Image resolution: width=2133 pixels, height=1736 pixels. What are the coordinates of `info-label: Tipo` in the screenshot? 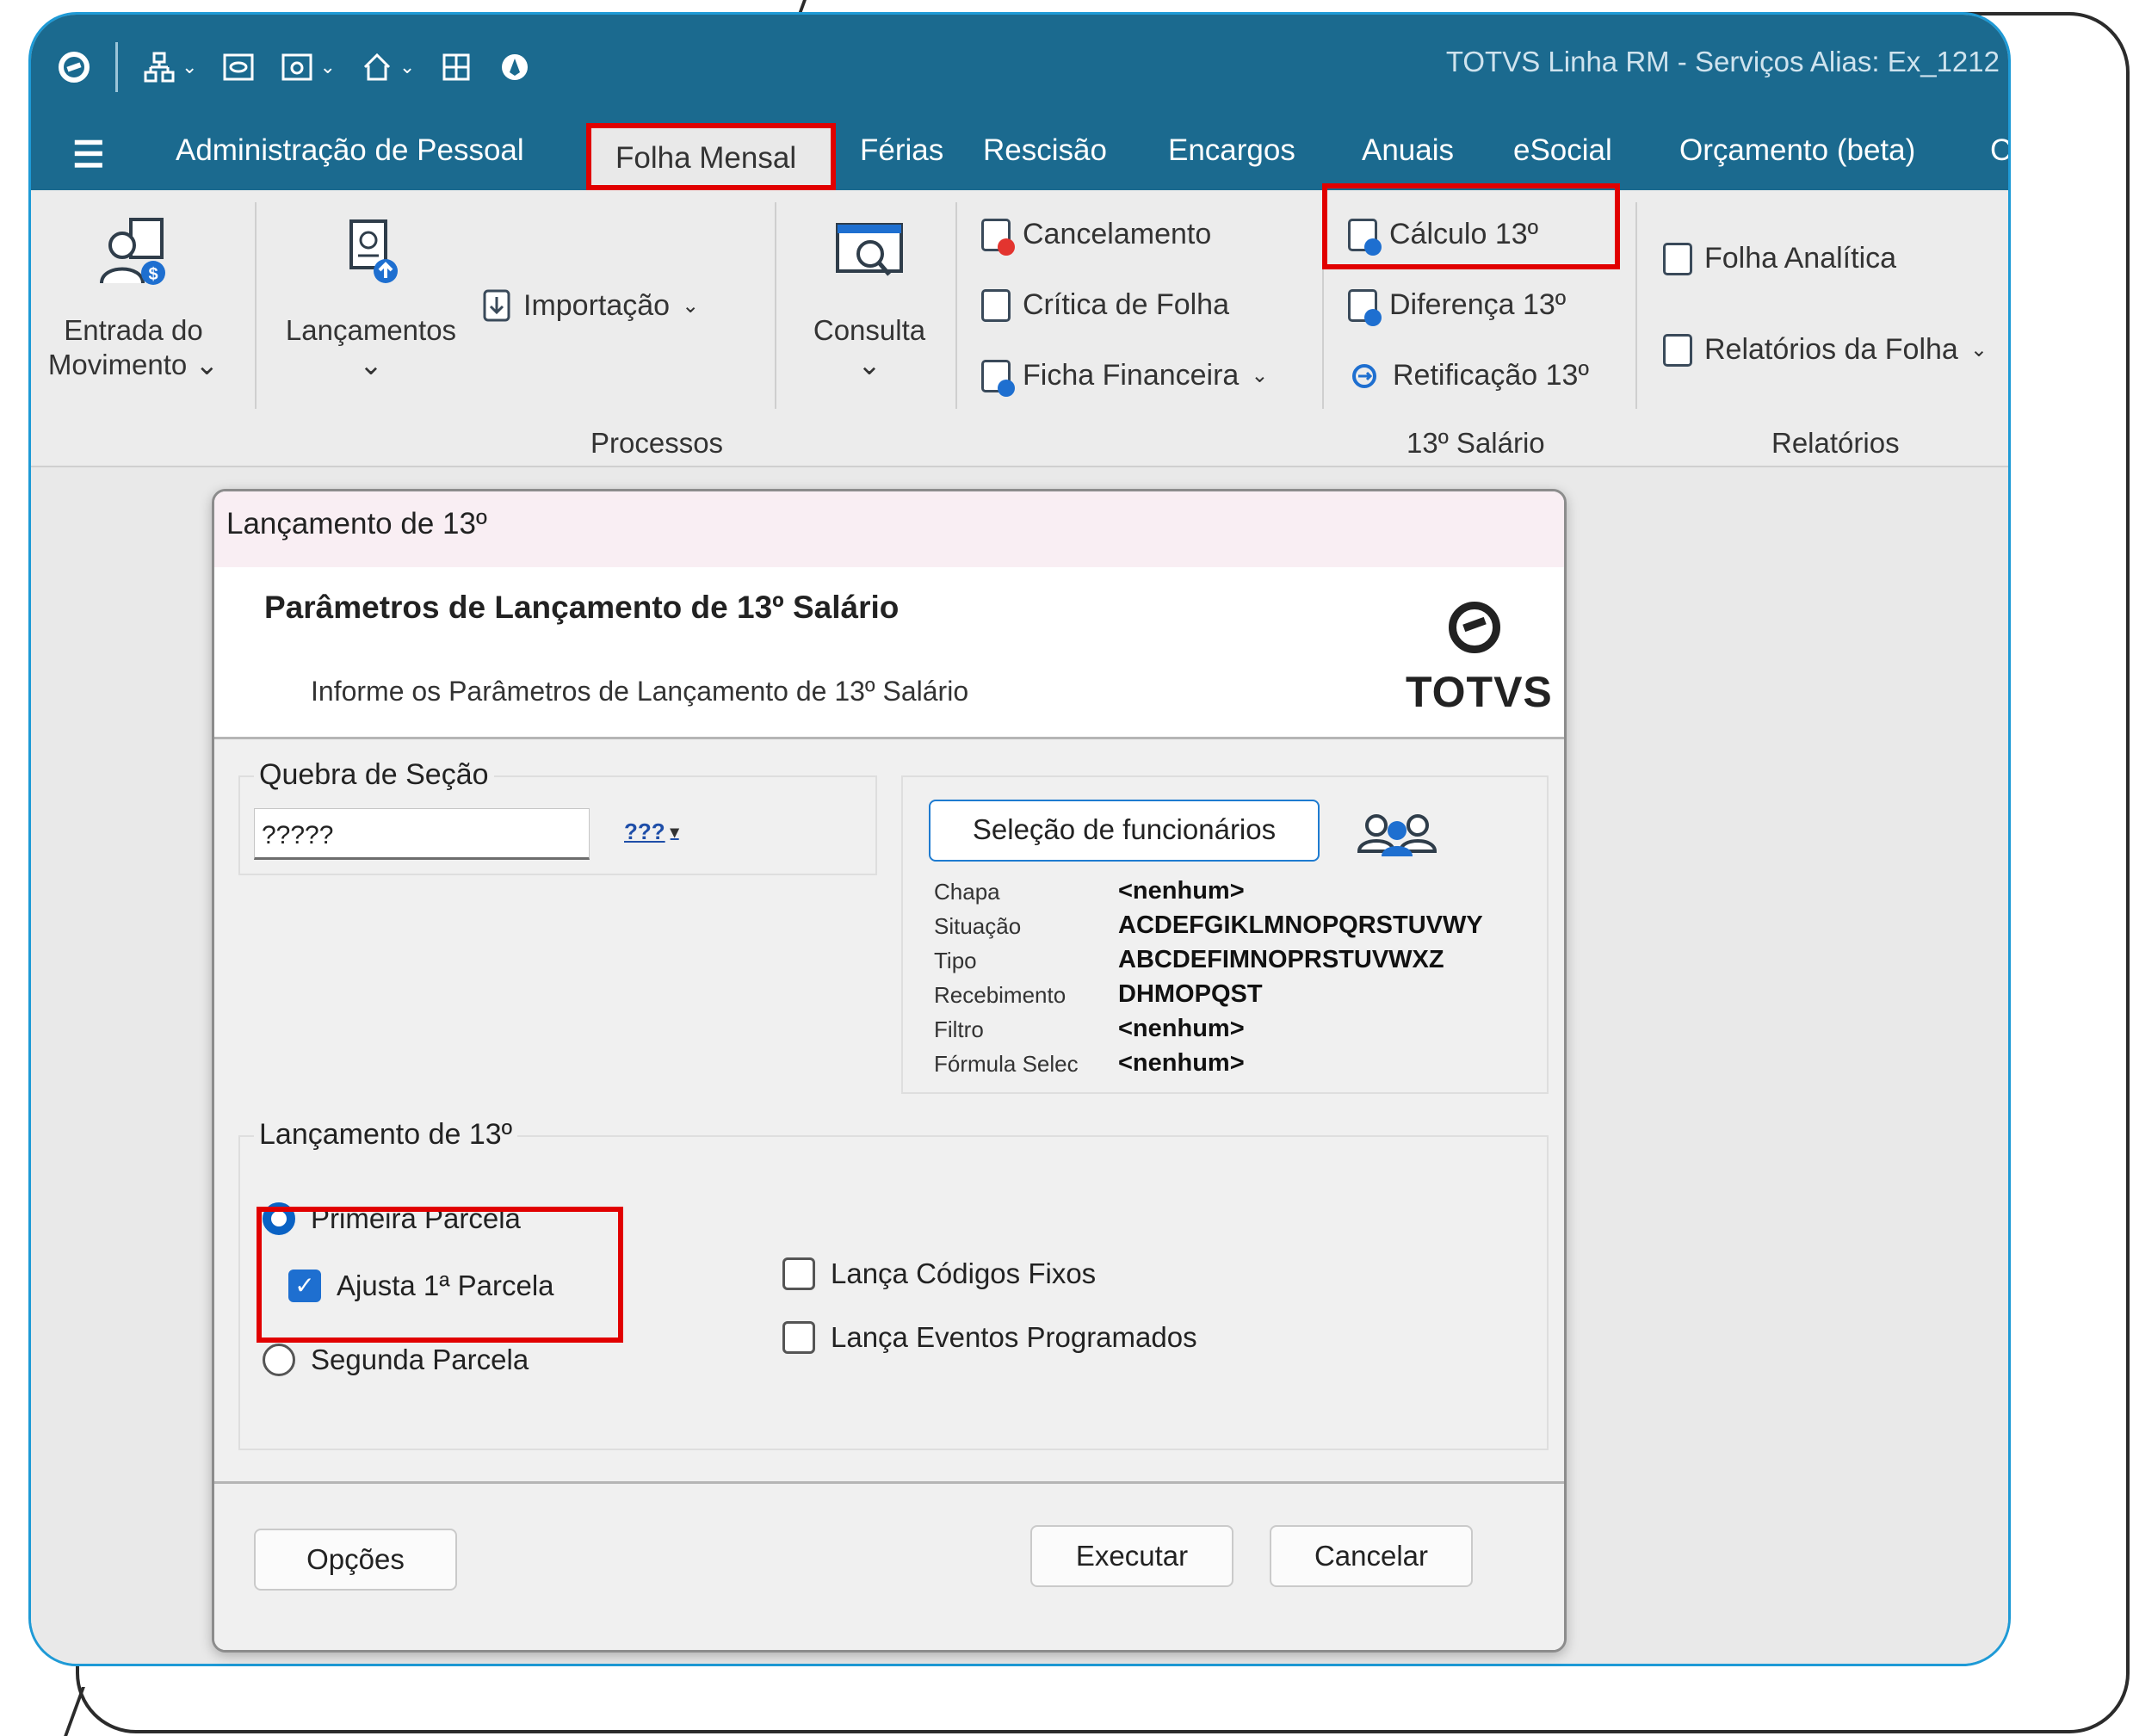 It's located at (955, 960).